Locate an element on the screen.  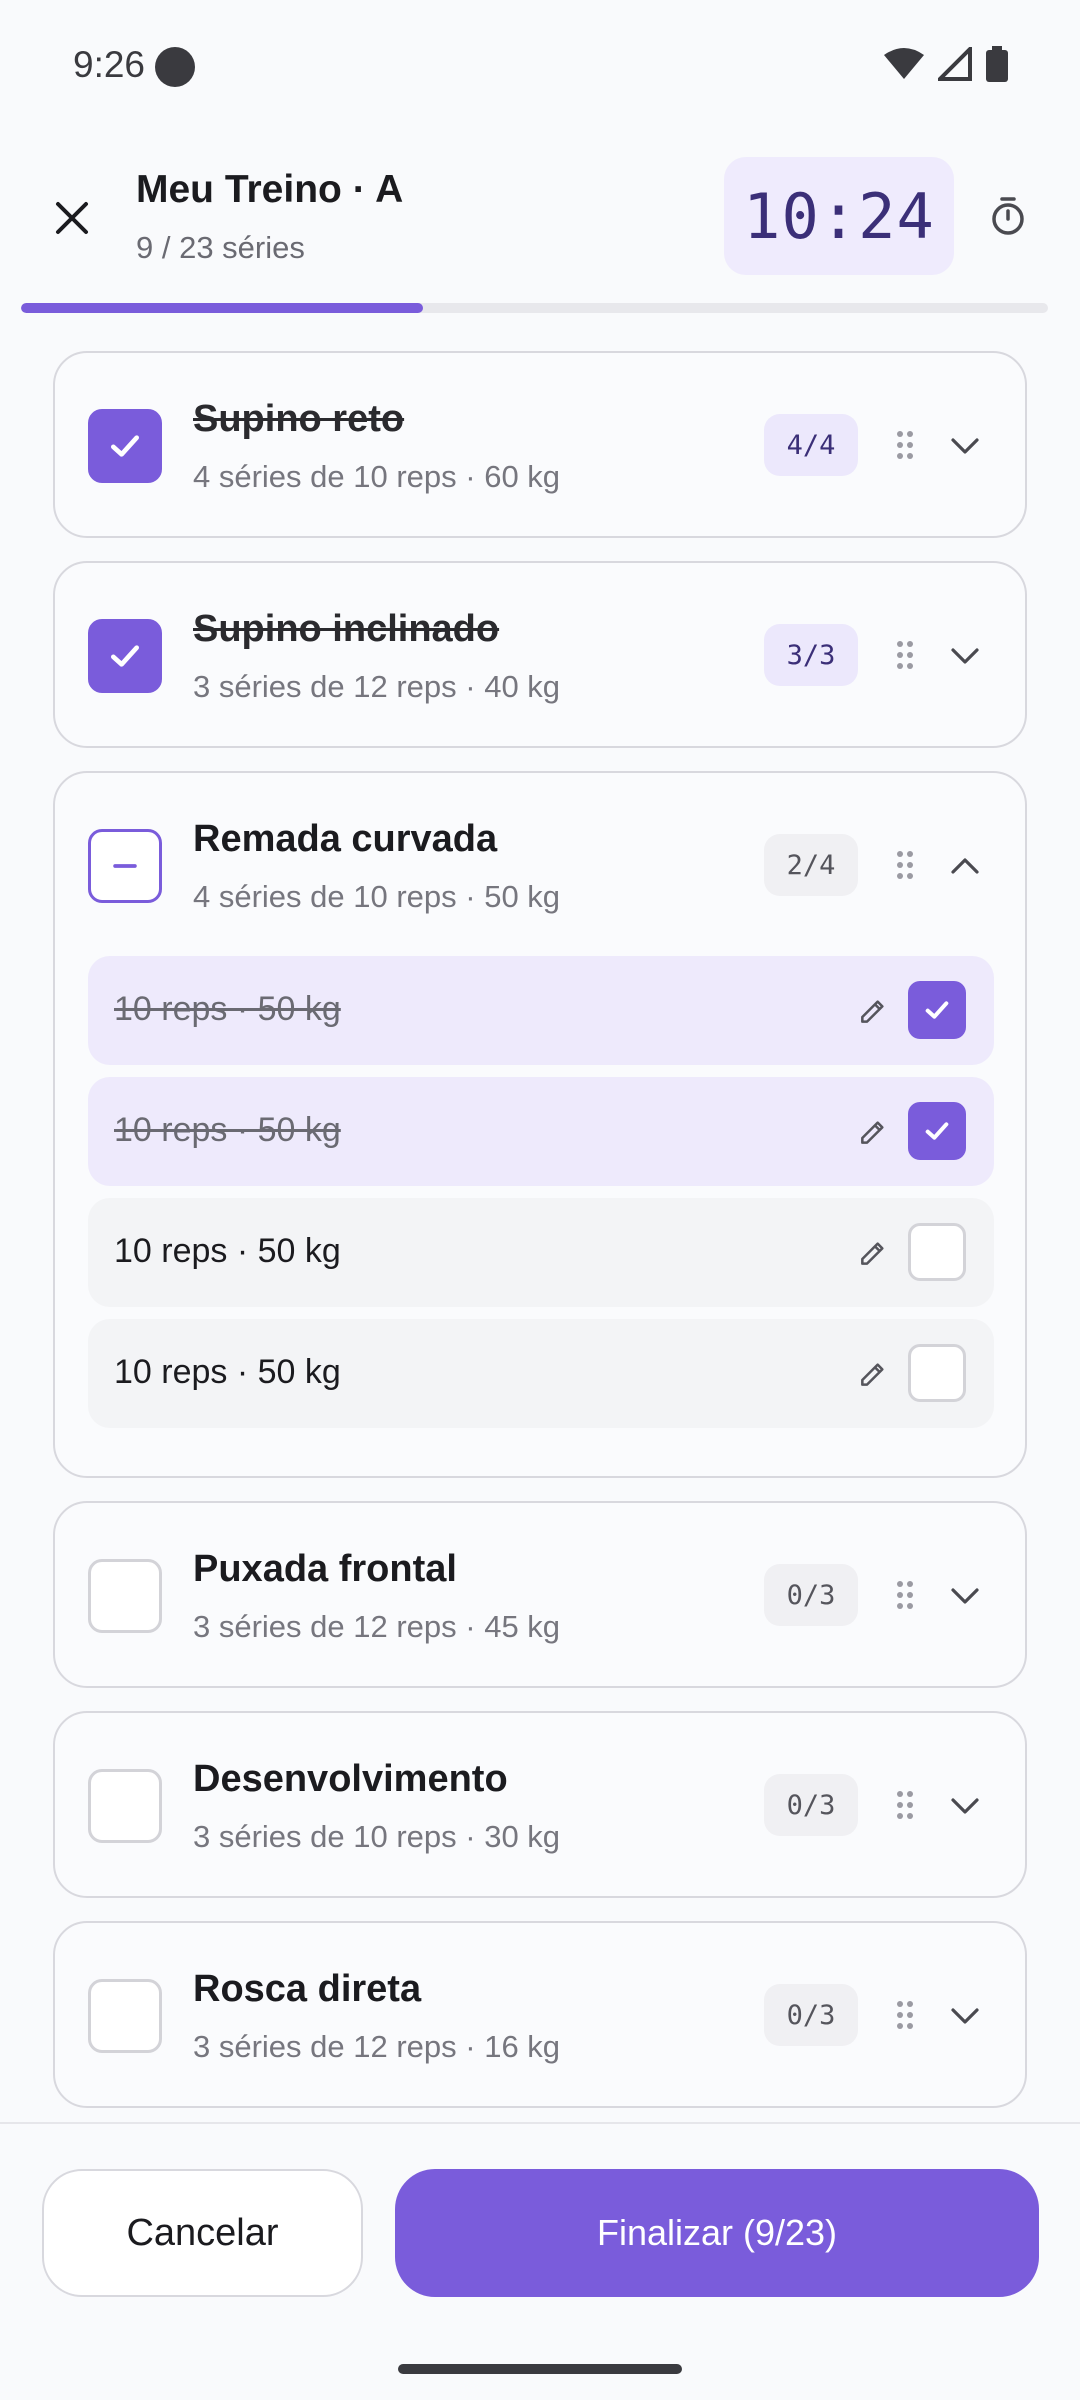
page-title: Meu Treino · A is located at coordinates (270, 189).